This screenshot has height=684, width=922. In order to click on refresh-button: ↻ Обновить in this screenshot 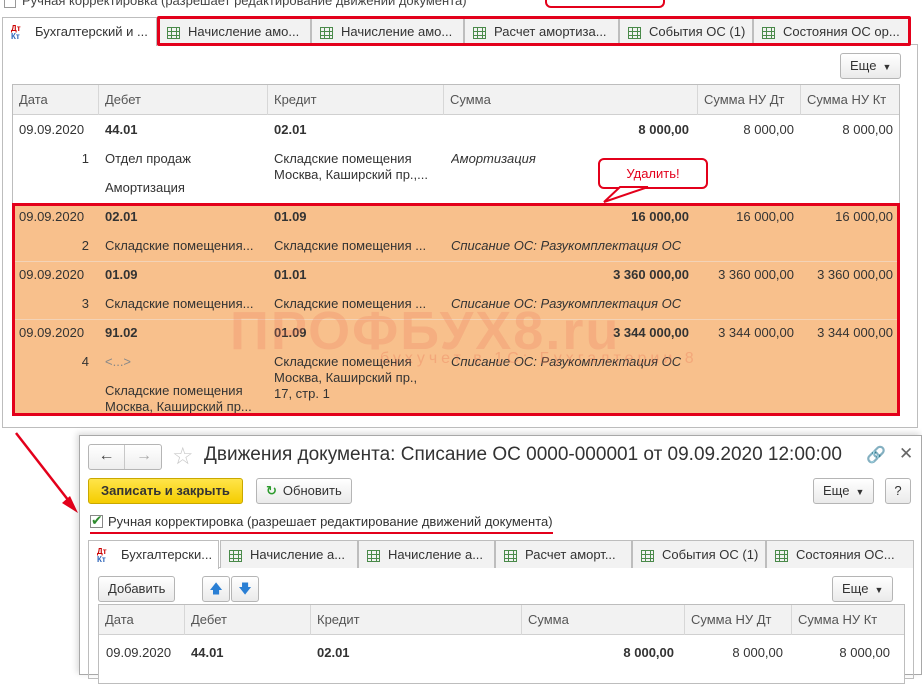, I will do `click(304, 491)`.